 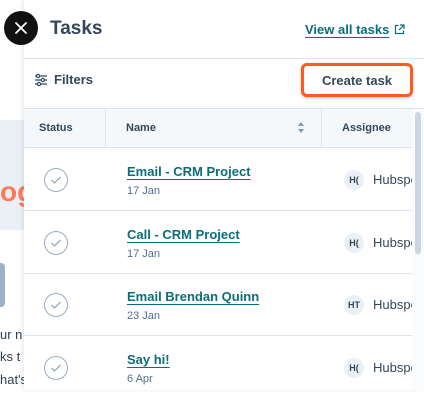 I want to click on task-name-link: Email - CRM Project, so click(x=189, y=171).